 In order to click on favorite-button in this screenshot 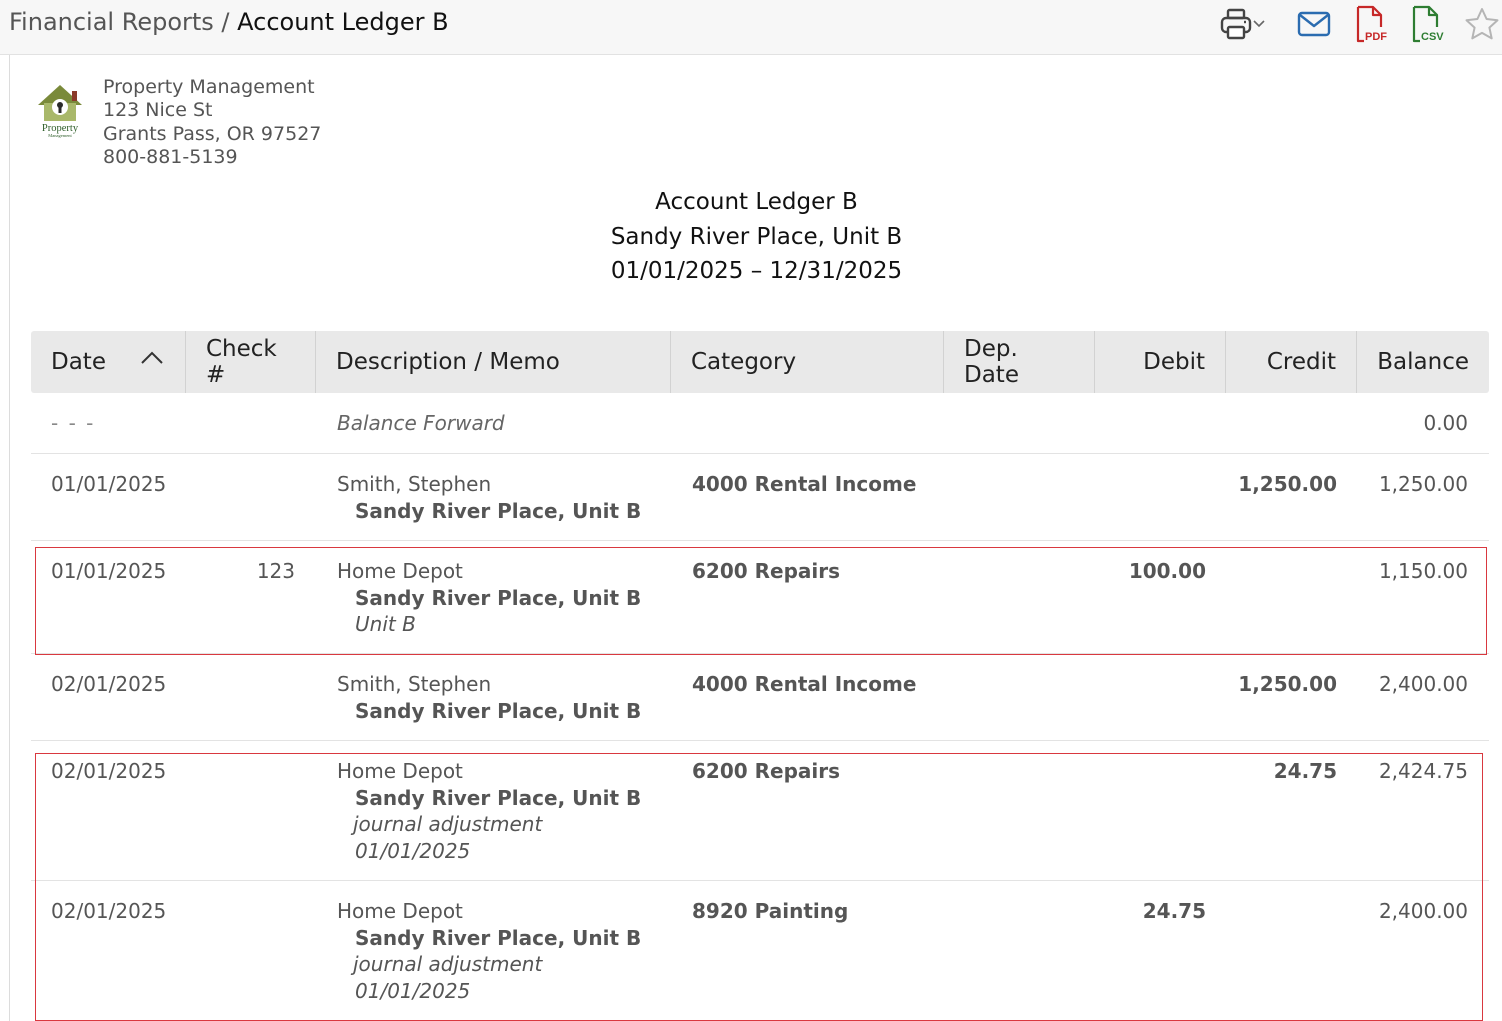, I will do `click(1482, 24)`.